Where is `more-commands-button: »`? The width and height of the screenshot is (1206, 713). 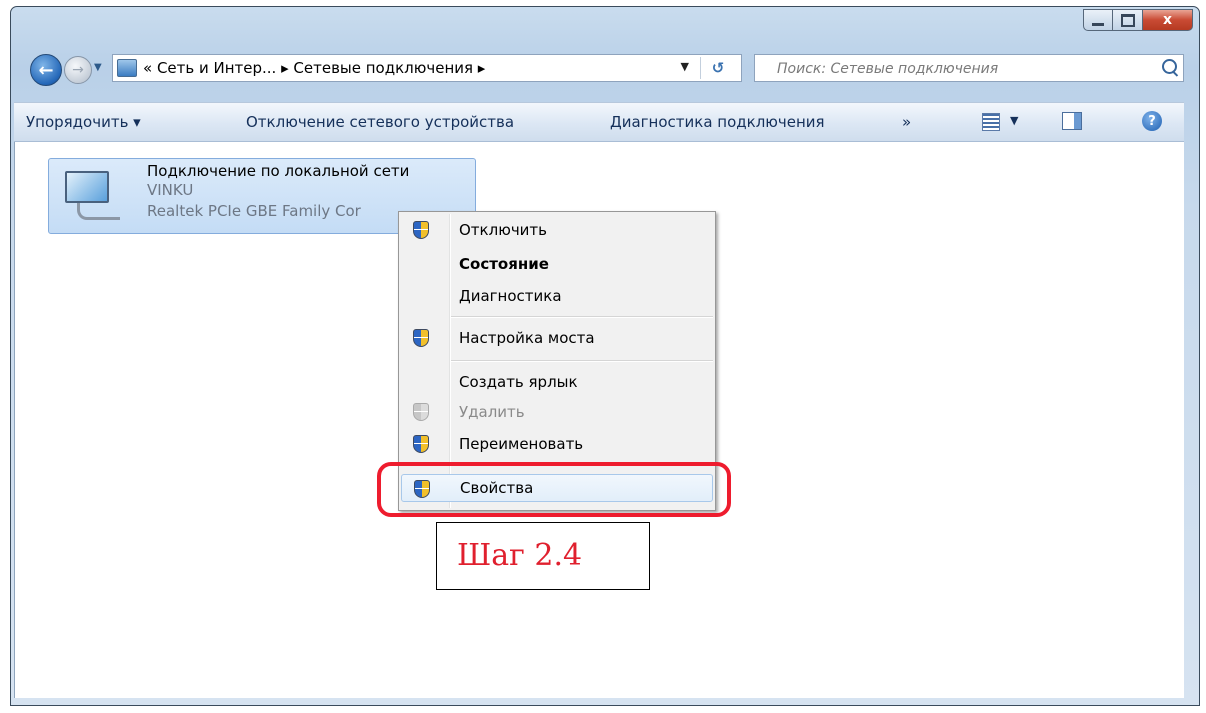
more-commands-button: » is located at coordinates (906, 122).